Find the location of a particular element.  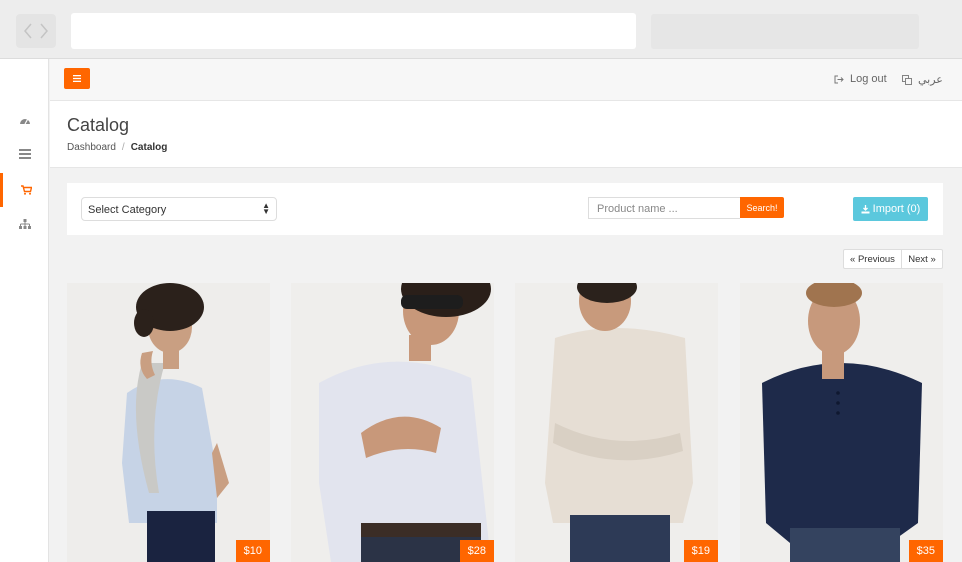

import-button: Import (0) is located at coordinates (890, 209).